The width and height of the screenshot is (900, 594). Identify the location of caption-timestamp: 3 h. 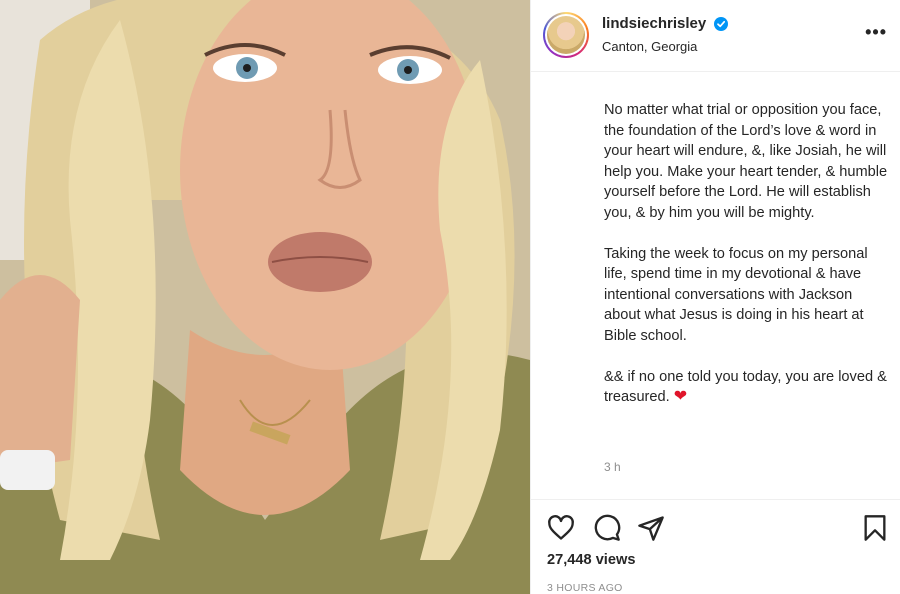
(612, 467).